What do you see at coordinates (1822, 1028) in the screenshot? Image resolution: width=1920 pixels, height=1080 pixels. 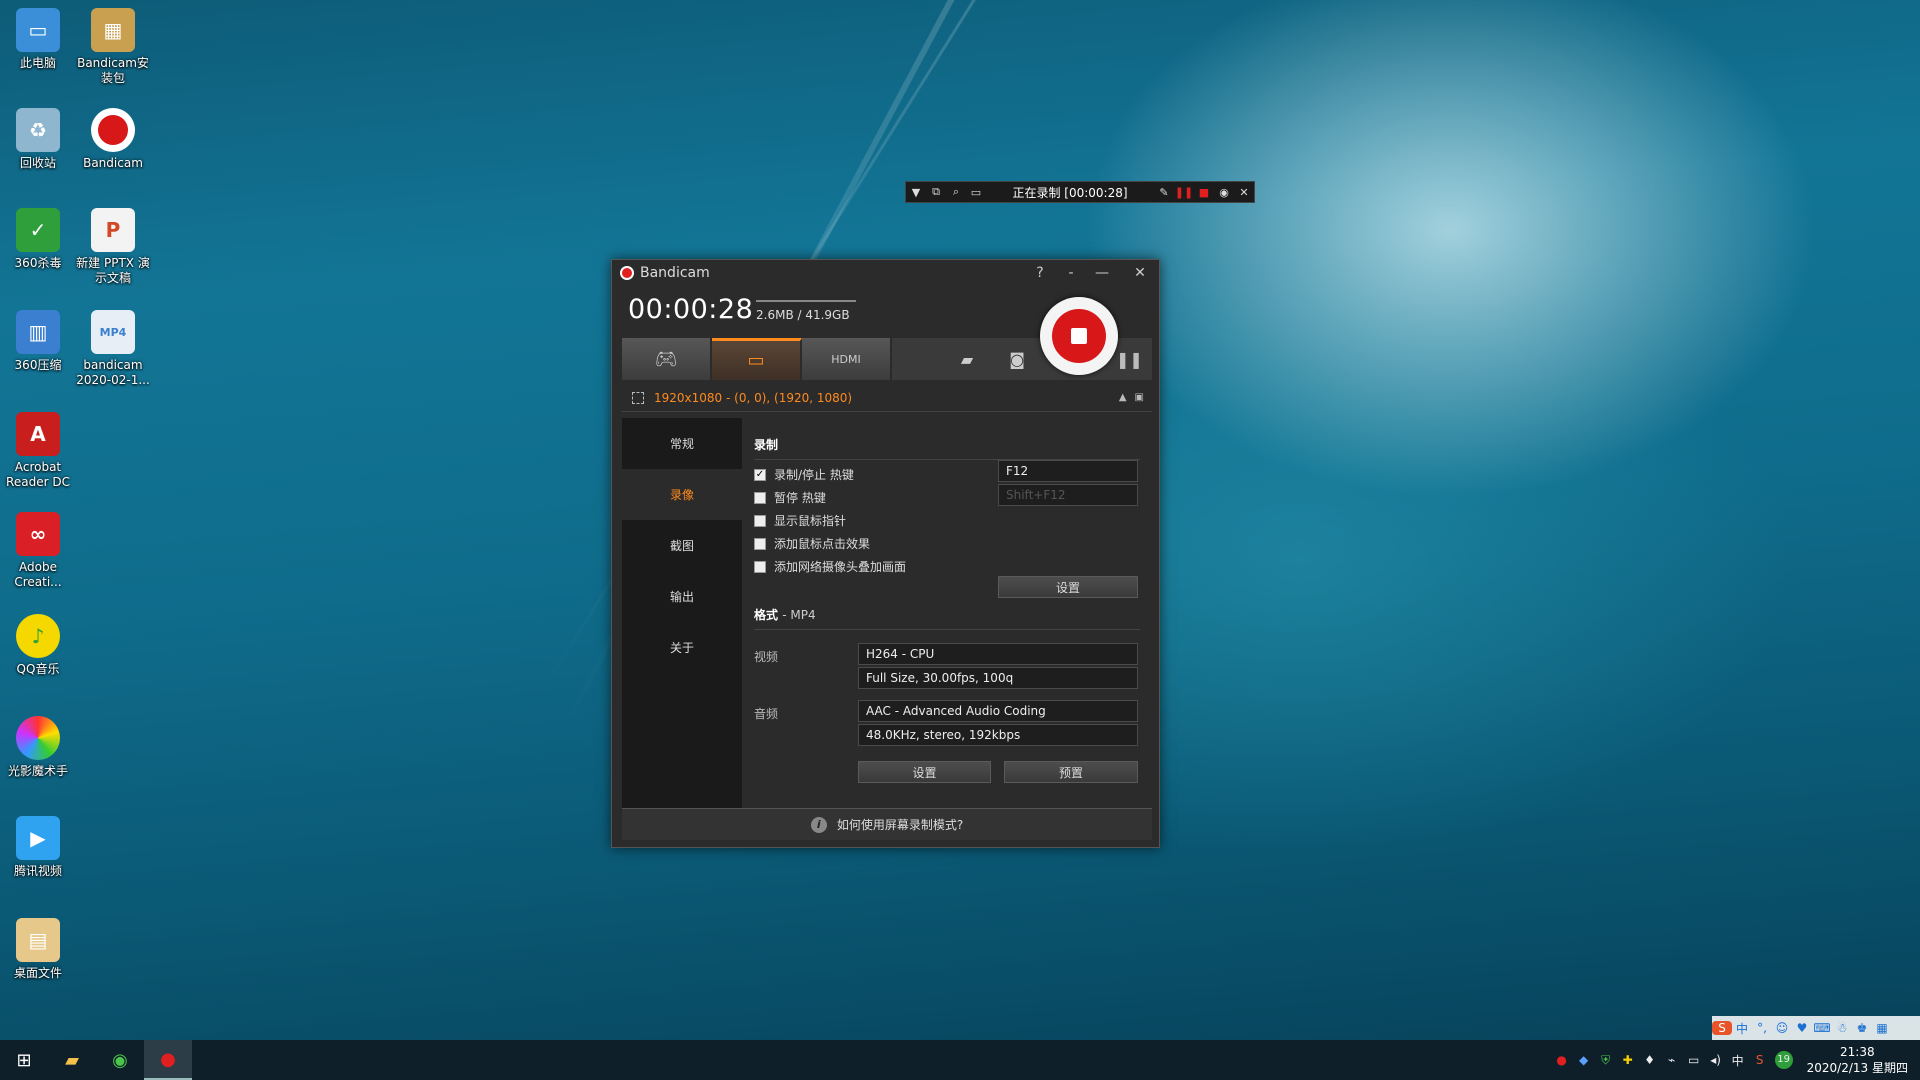 I see `keyboard-icon: ⌨` at bounding box center [1822, 1028].